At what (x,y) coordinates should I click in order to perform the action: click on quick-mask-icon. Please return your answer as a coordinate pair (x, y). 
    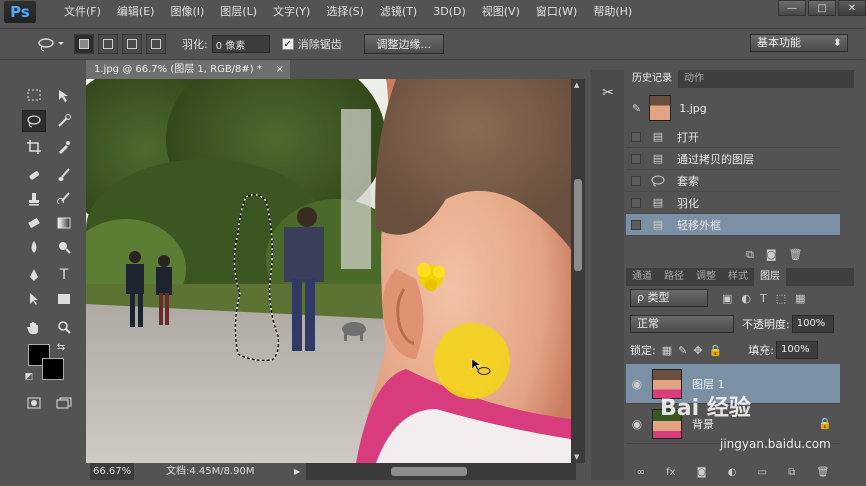
    Looking at the image, I should click on (34, 403).